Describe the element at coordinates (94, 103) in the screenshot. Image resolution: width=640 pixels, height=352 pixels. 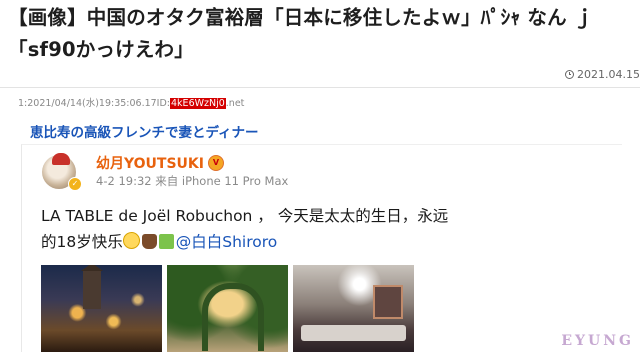
I see `post-header-prefix: 1:2021/04/14(水)19:35:06.17ID:` at that location.